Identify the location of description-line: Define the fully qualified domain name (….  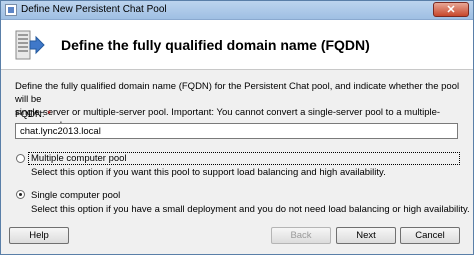
(237, 93).